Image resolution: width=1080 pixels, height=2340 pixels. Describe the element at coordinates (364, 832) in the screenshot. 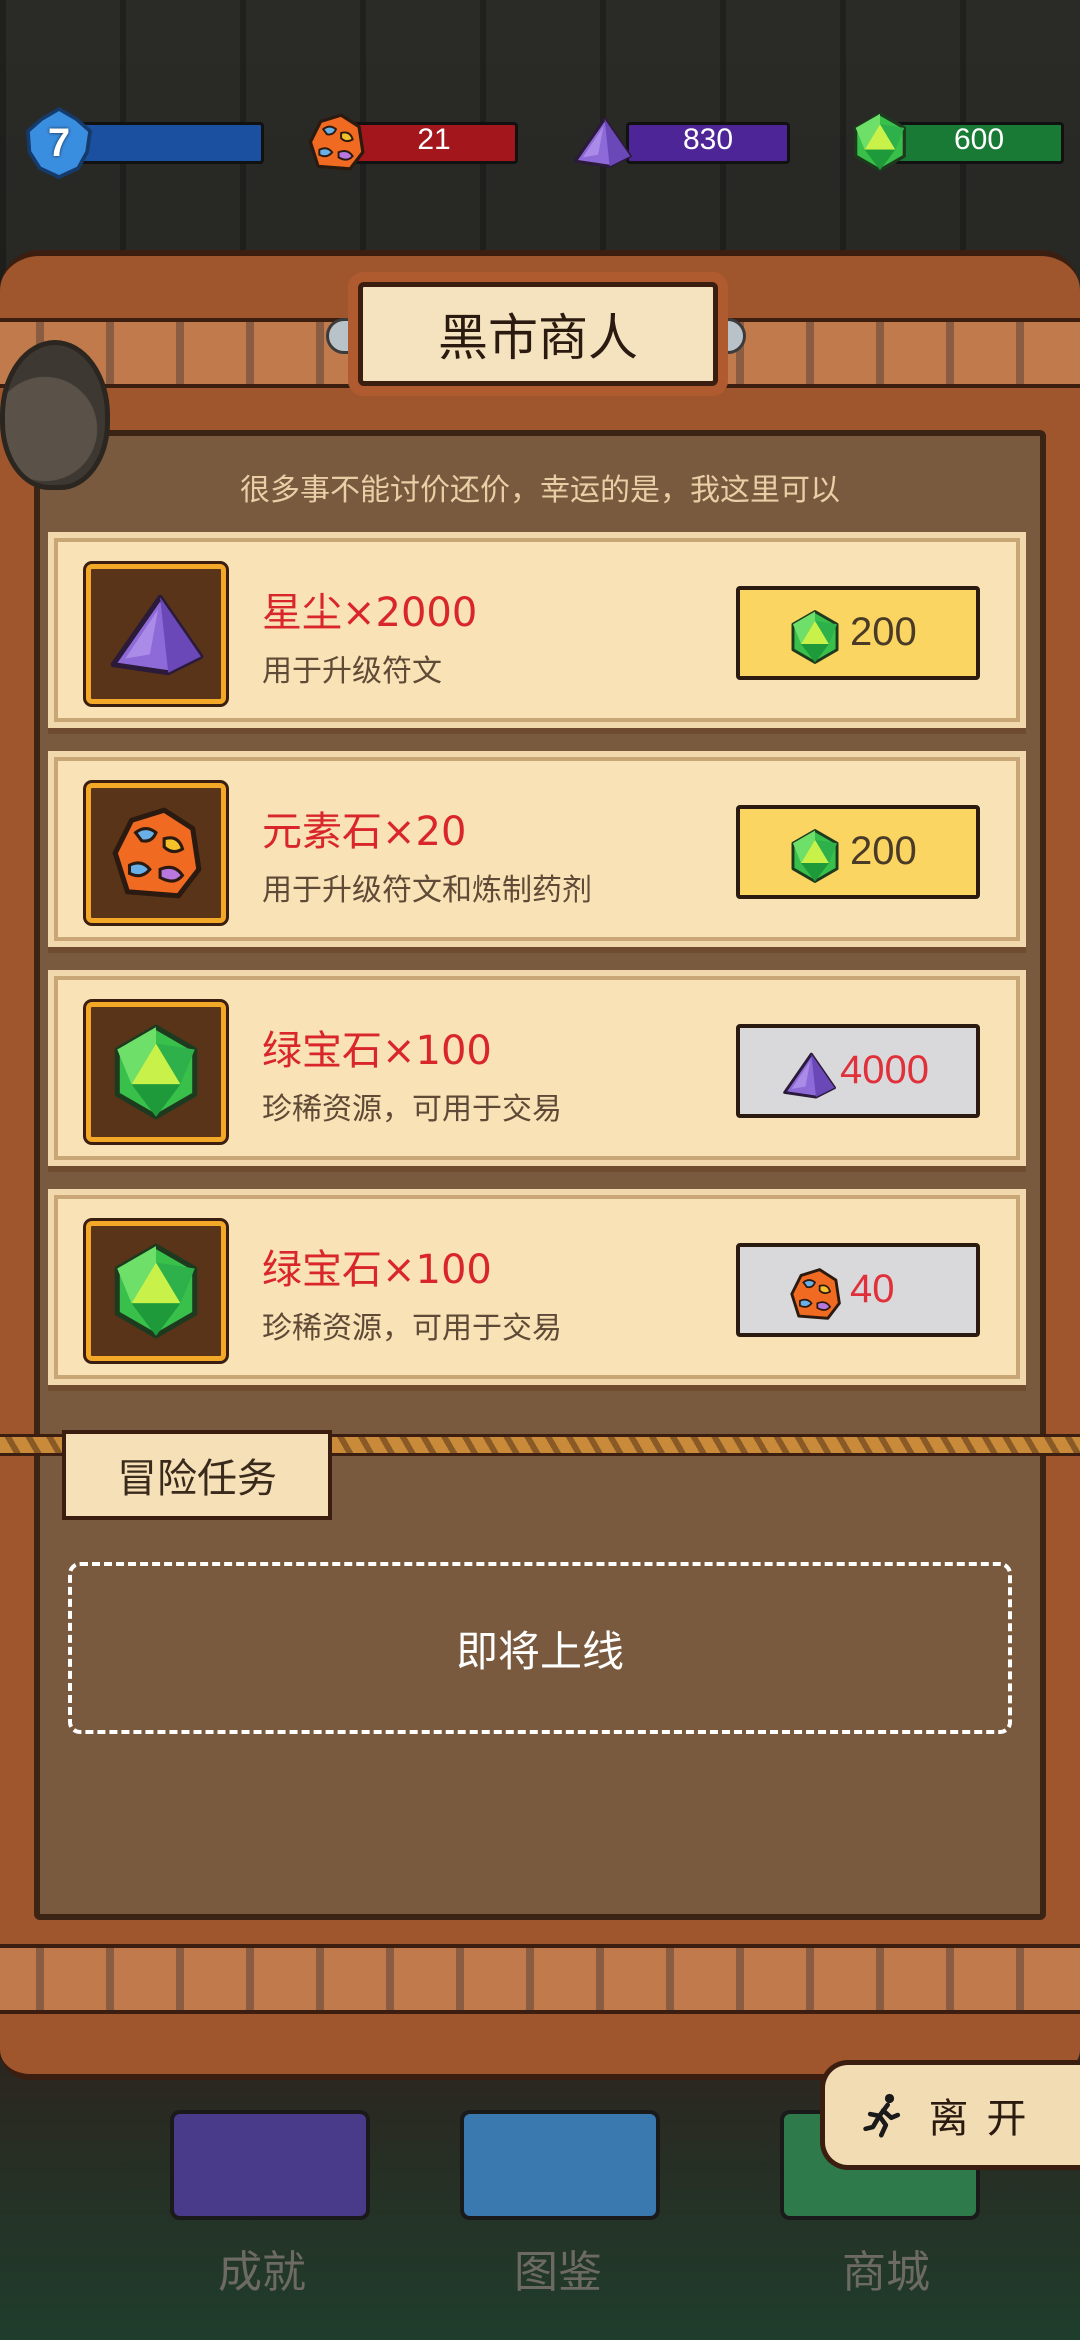

I see `item-name: 元素石×20` at that location.